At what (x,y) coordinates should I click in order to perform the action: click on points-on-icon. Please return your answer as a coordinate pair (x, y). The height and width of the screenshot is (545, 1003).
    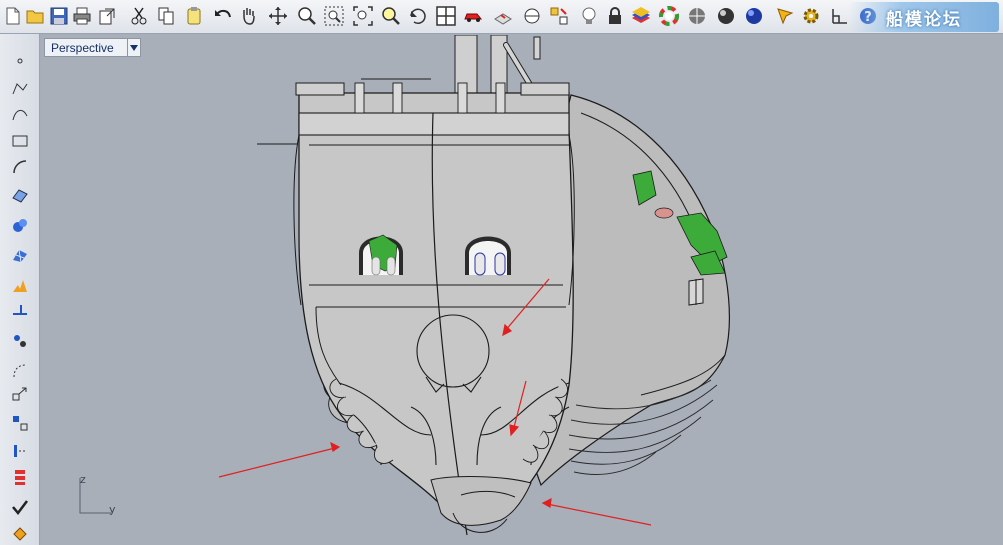
    Looking at the image, I should click on (20, 341).